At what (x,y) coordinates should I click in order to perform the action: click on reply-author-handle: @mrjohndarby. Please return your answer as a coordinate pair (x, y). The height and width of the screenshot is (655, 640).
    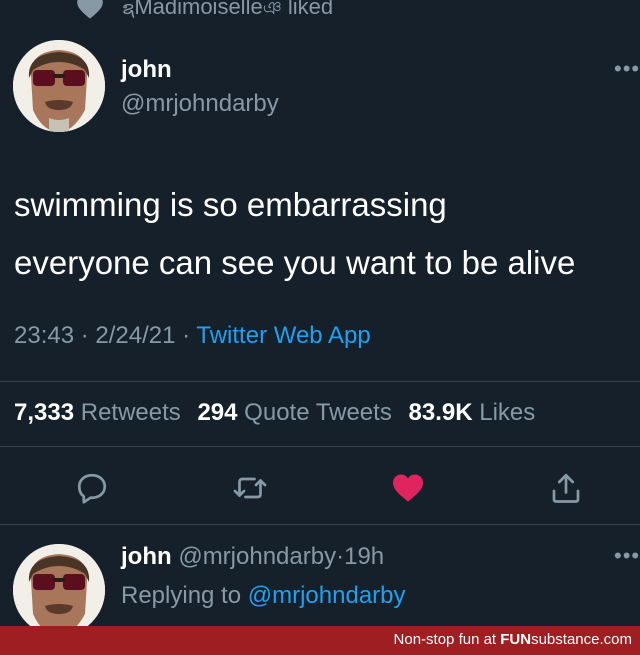
    Looking at the image, I should click on (257, 556).